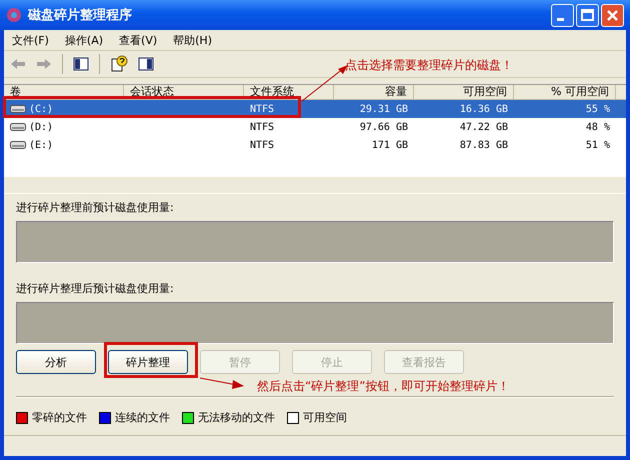  I want to click on column-header: 容量, so click(374, 92).